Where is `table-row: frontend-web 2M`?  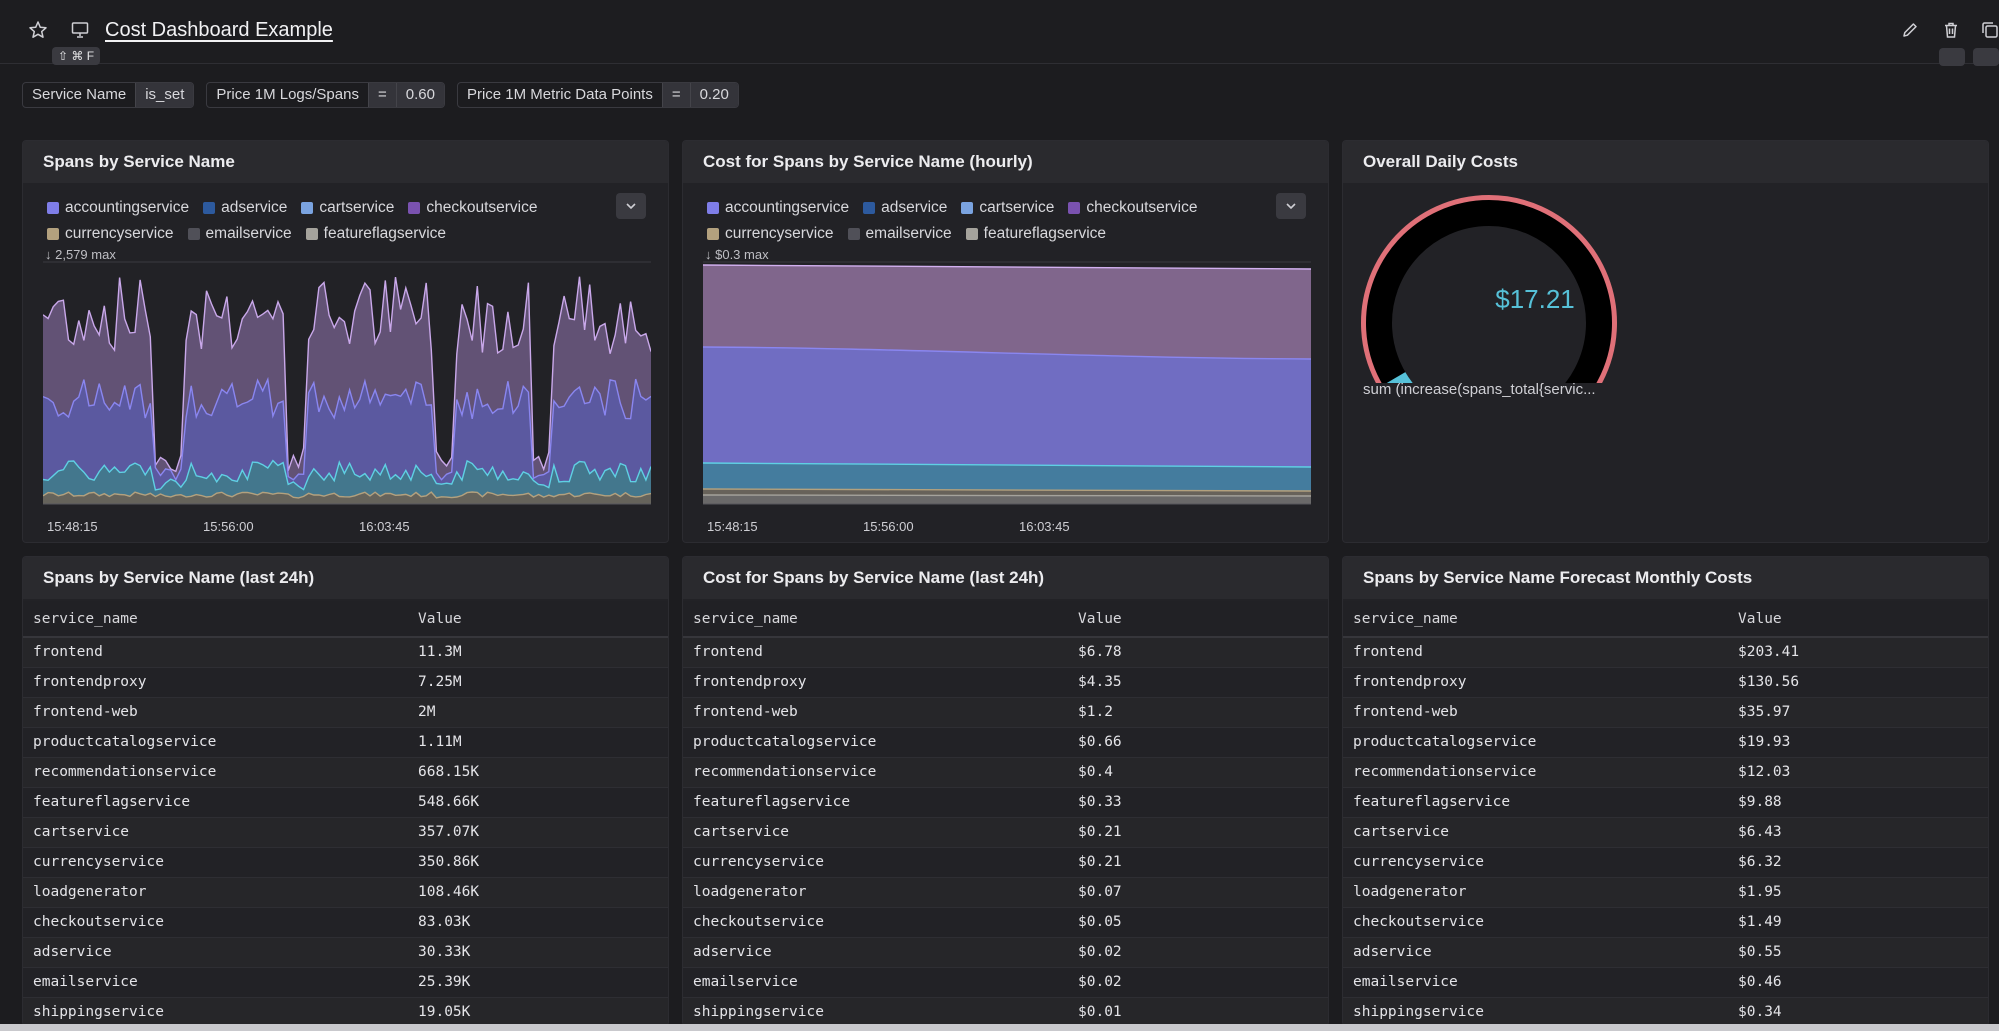
table-row: frontend-web 2M is located at coordinates (345, 711).